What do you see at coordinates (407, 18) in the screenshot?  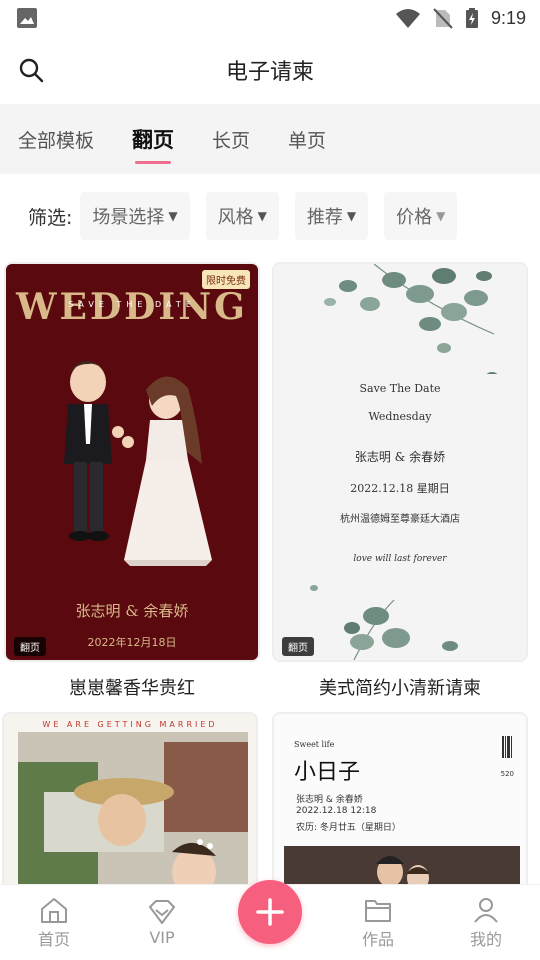 I see `wifi-icon` at bounding box center [407, 18].